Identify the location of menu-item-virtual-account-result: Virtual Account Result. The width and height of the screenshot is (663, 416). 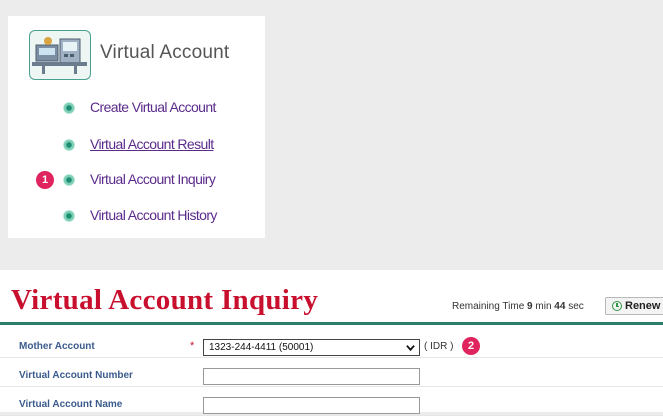
(136, 145).